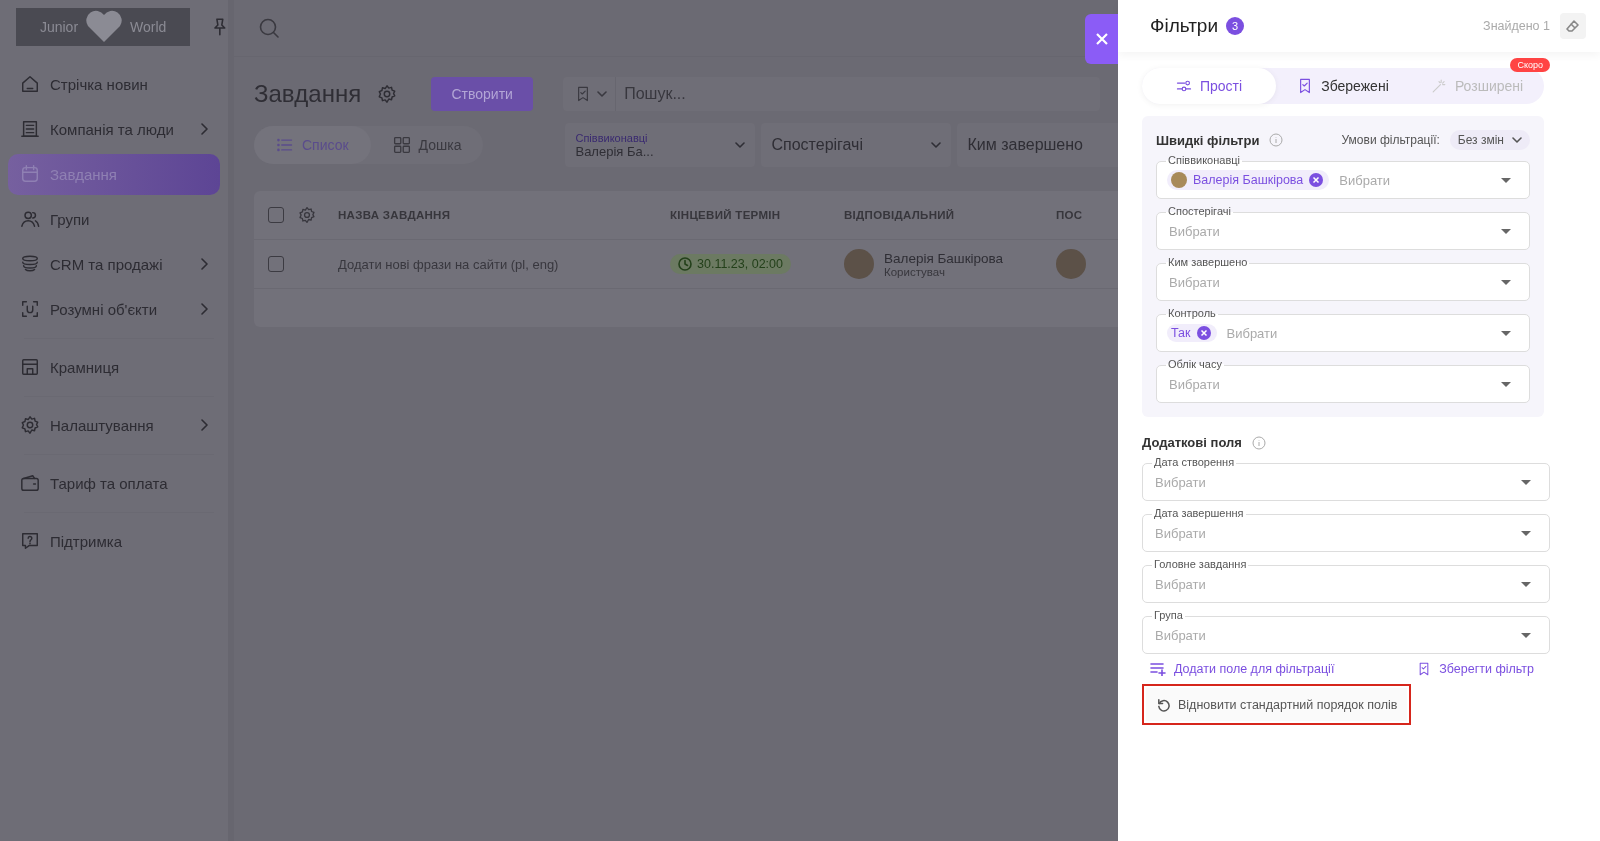 This screenshot has height=841, width=1600. Describe the element at coordinates (856, 145) in the screenshot. I see `filter-dropdown: Спостерігачі` at that location.